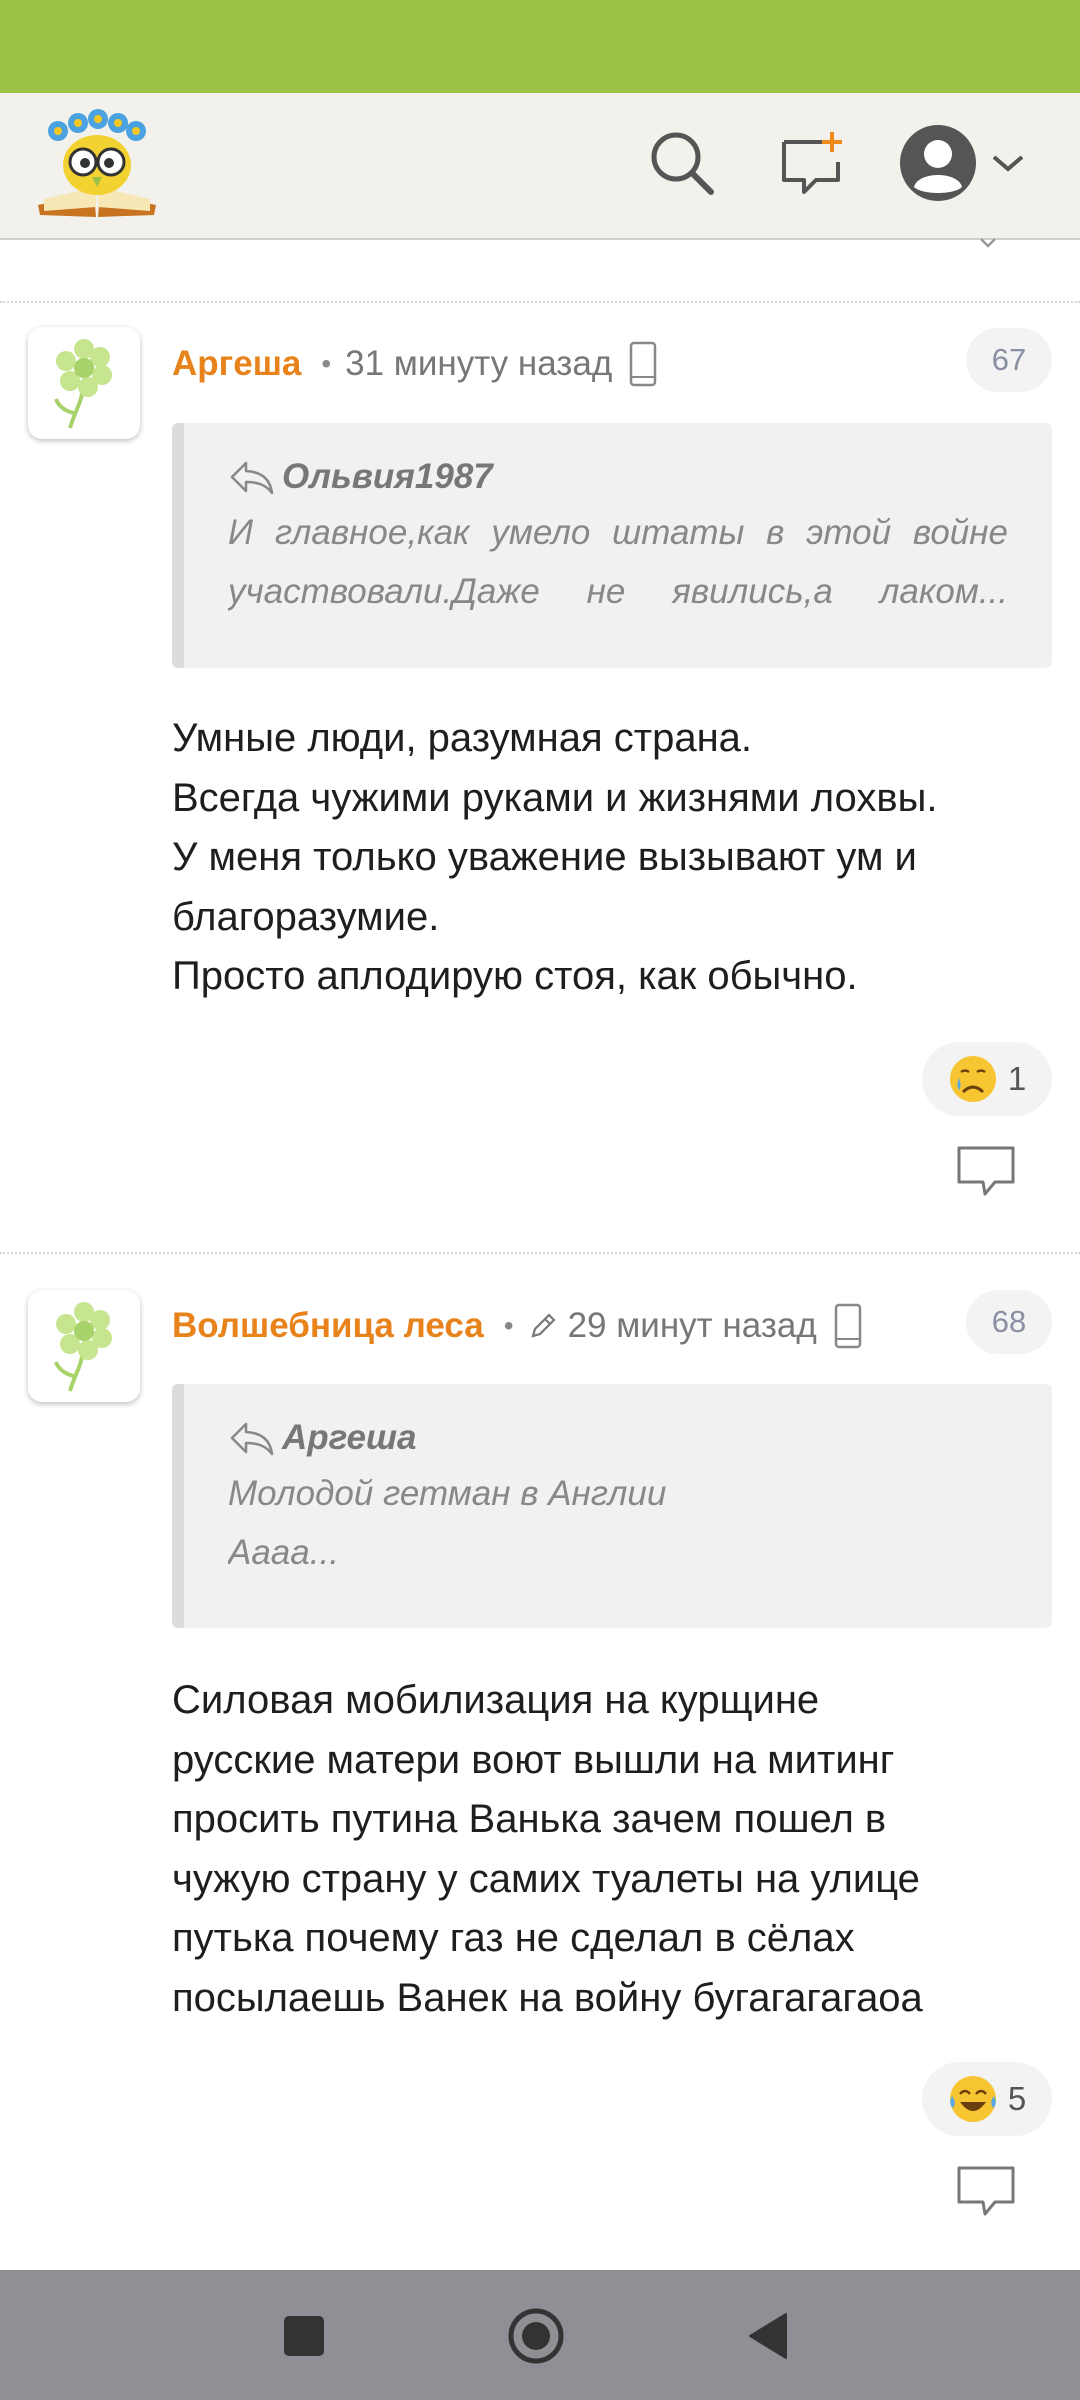  I want to click on new-comment-icon, so click(813, 163).